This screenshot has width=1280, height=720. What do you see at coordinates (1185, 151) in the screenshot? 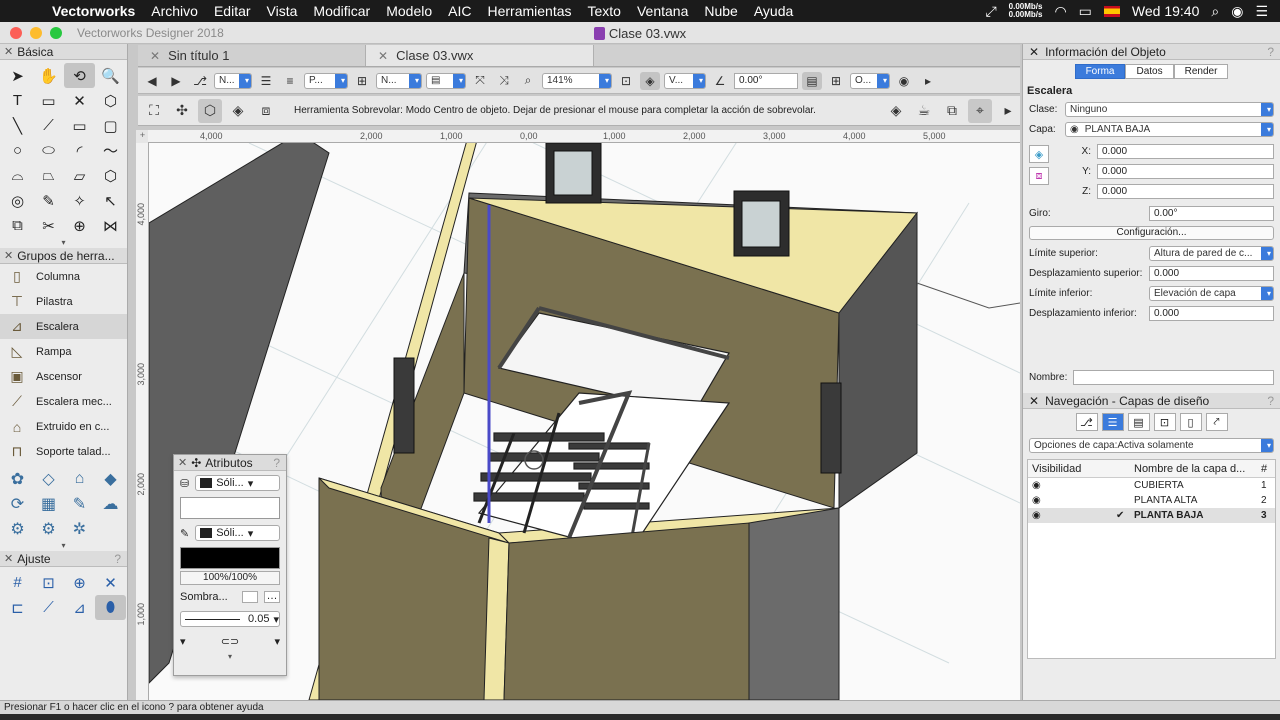
I see `x-field: 0.000` at bounding box center [1185, 151].